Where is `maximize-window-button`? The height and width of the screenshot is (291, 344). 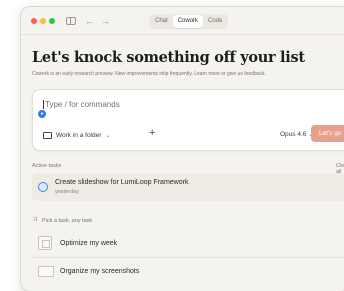
maximize-window-button is located at coordinates (52, 21).